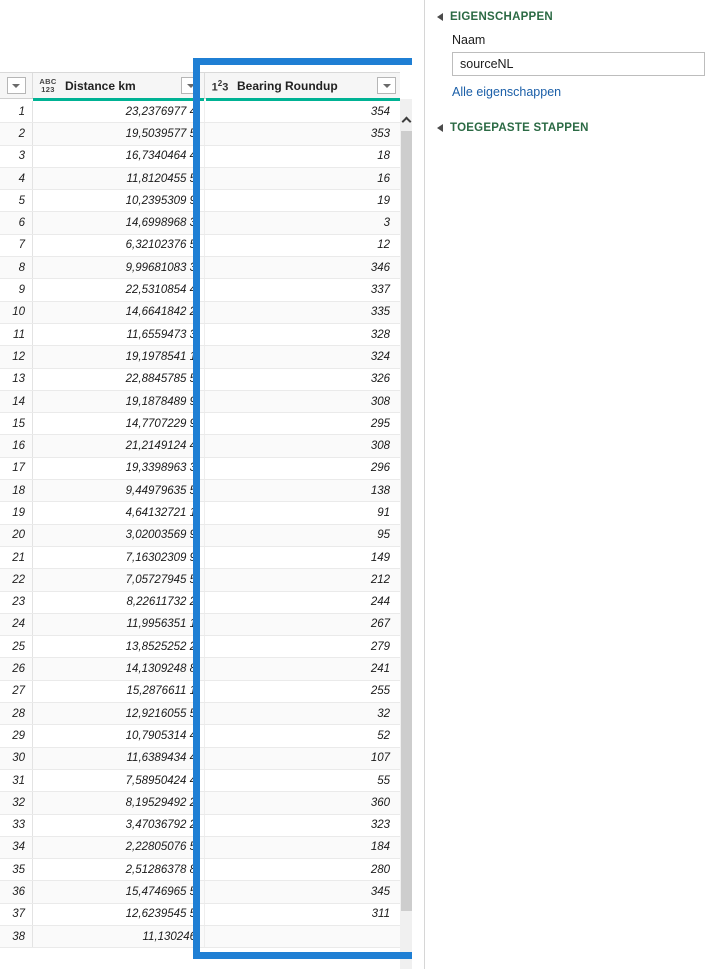  I want to click on cell-bearing-roundup: 244, so click(302, 602).